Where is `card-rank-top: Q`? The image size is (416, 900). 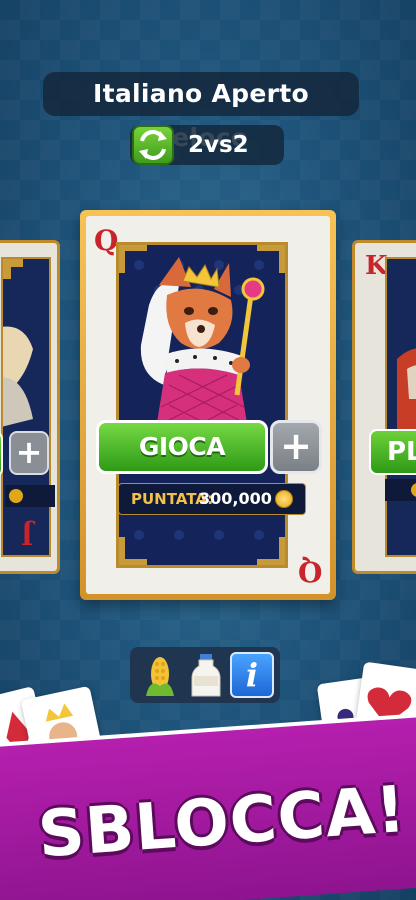
card-rank-top: Q is located at coordinates (106, 240).